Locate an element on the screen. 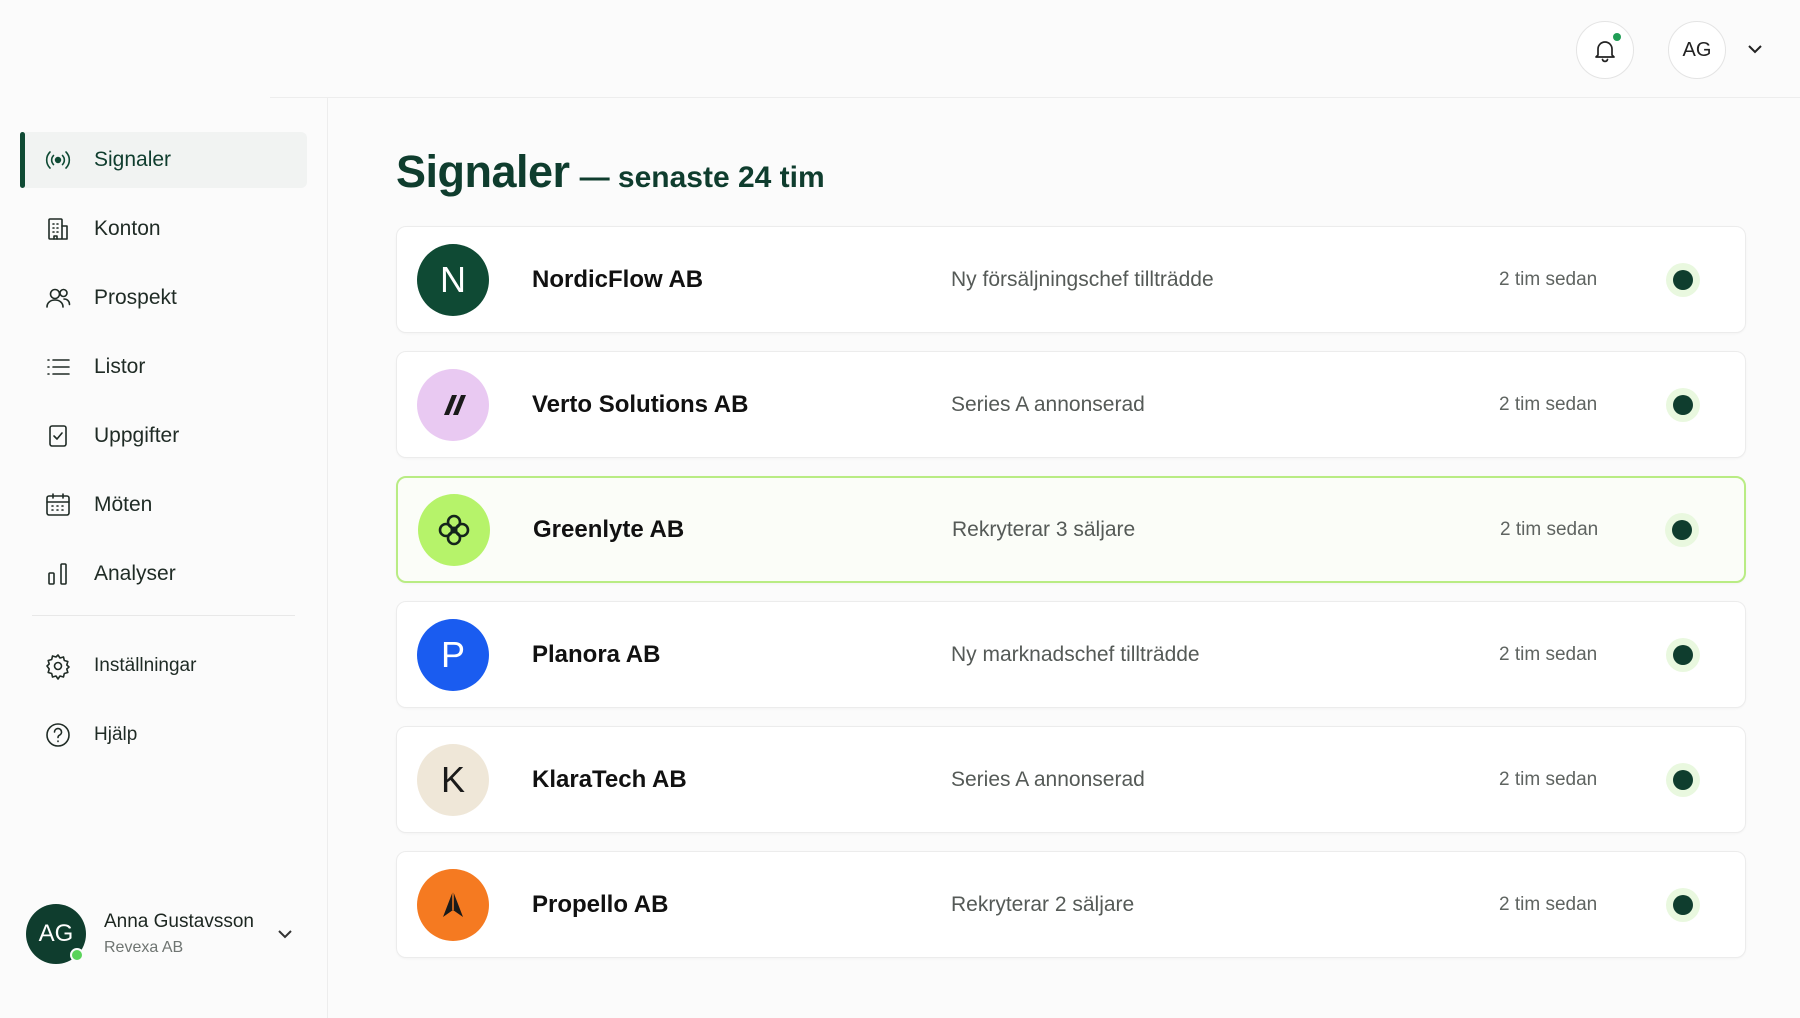 Image resolution: width=1800 pixels, height=1018 pixels. company-name: Verto Solutions AB is located at coordinates (640, 404).